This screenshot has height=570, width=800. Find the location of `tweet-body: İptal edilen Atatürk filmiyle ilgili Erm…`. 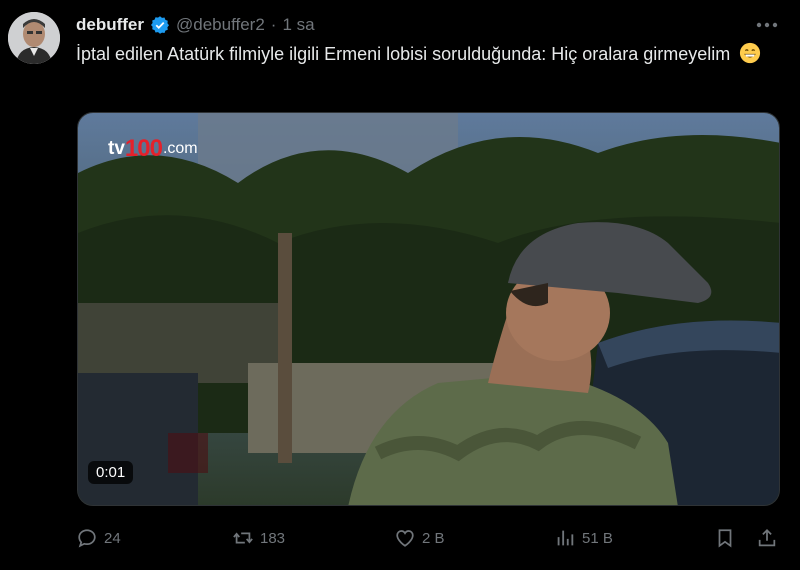

tweet-body: İptal edilen Atatürk filmiyle ilgili Erm… is located at coordinates (403, 54).